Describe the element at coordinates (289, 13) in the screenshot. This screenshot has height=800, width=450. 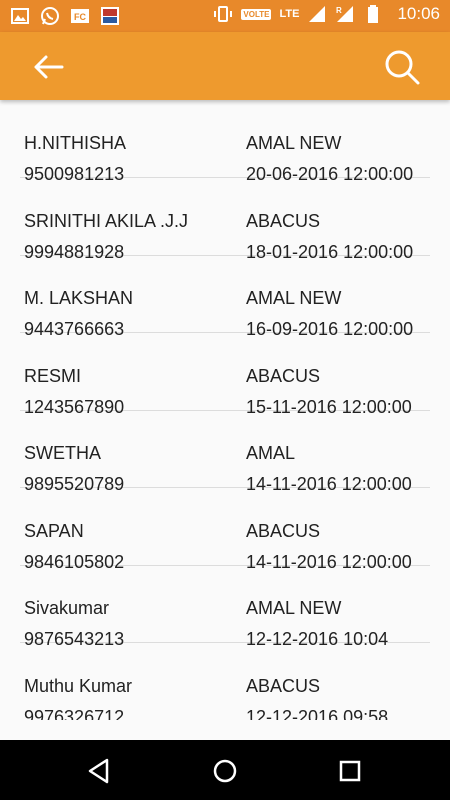
I see `network-type-label: LTE` at that location.